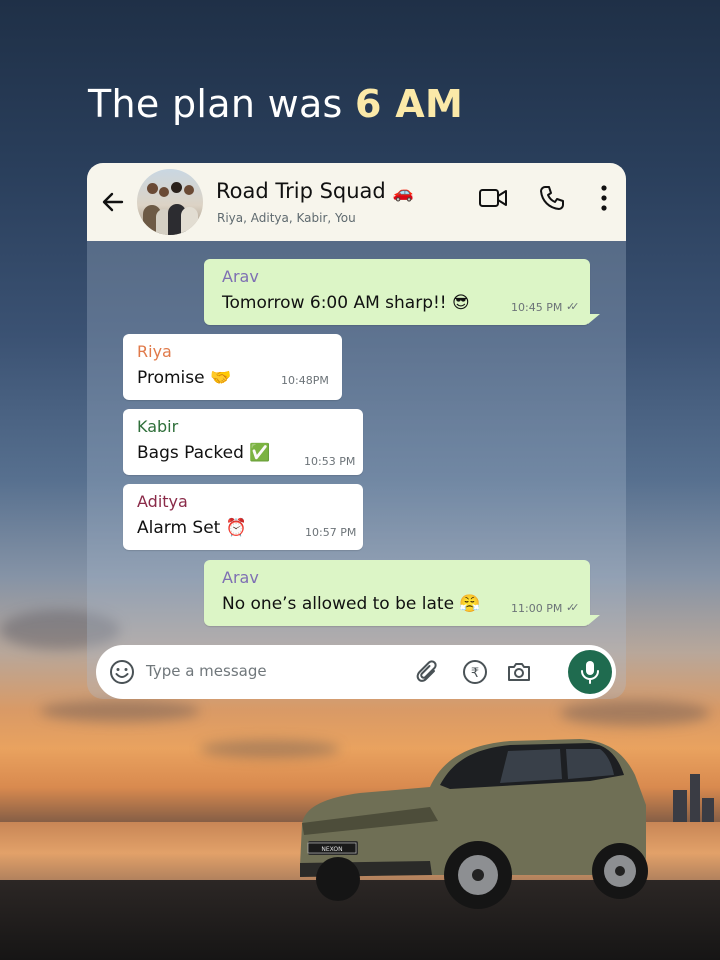 This screenshot has height=960, width=720. Describe the element at coordinates (204, 453) in the screenshot. I see `message-text: Bags Packed ✅` at that location.